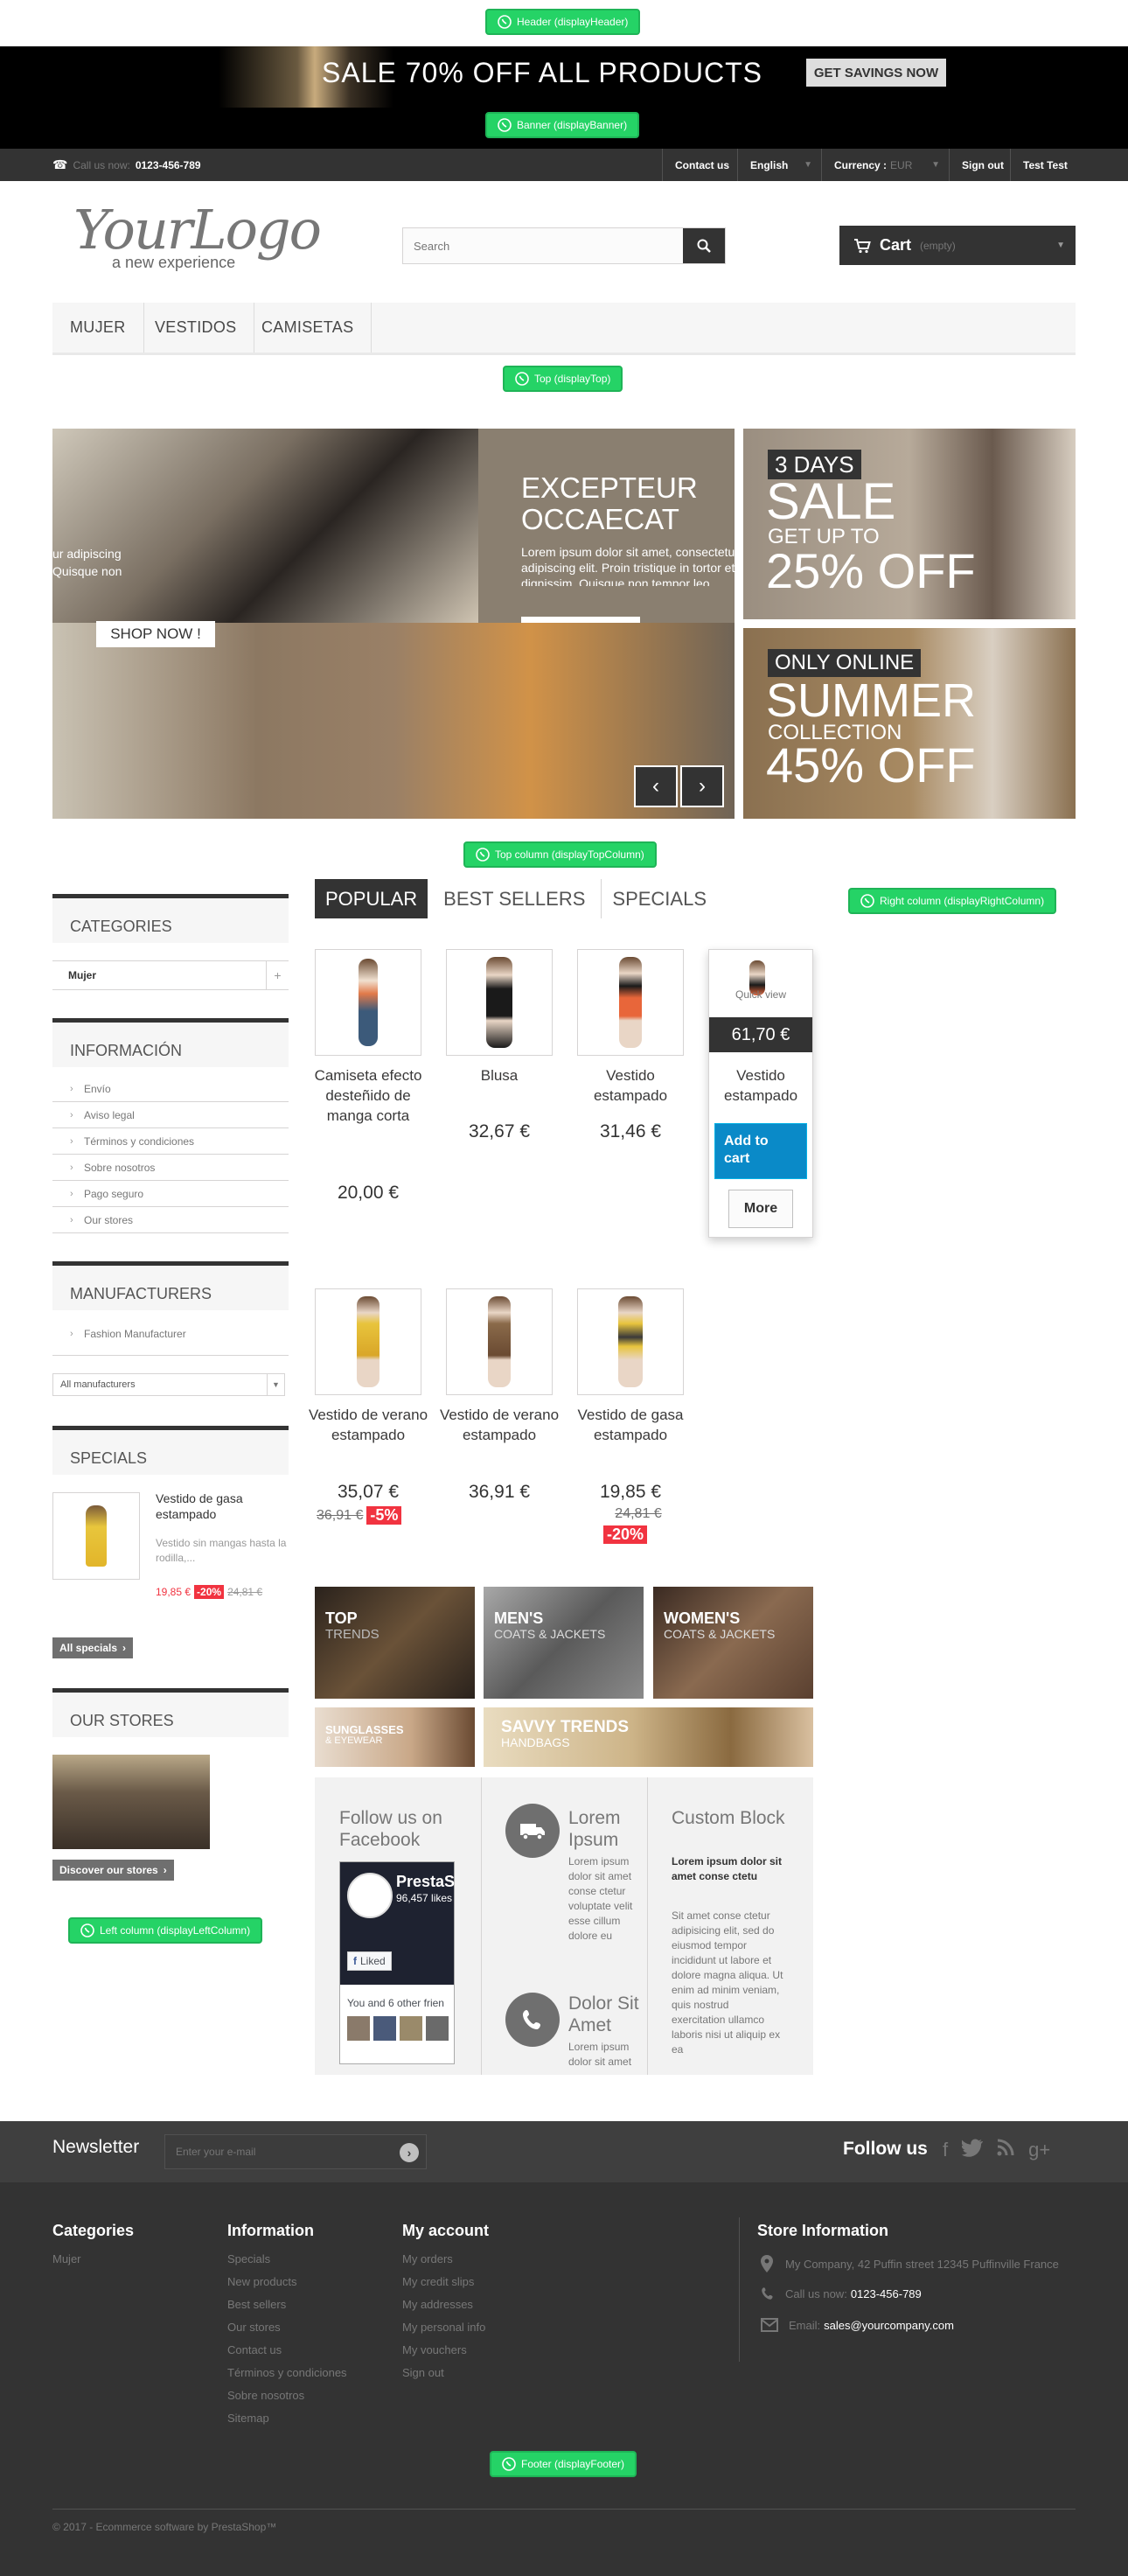 The image size is (1128, 2576). I want to click on slider-prev-button: ‹, so click(656, 786).